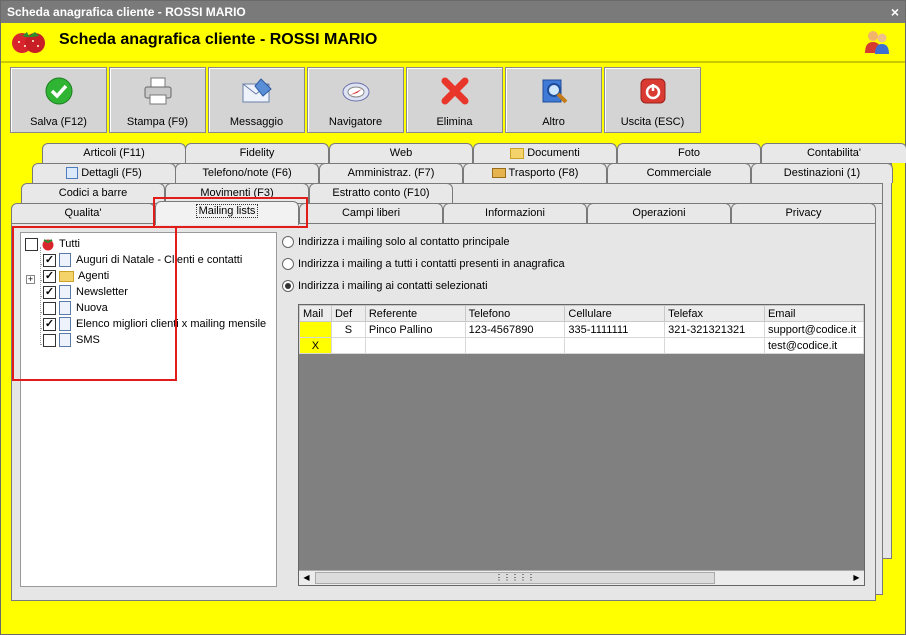  What do you see at coordinates (348, 345) in the screenshot?
I see `cell-def` at bounding box center [348, 345].